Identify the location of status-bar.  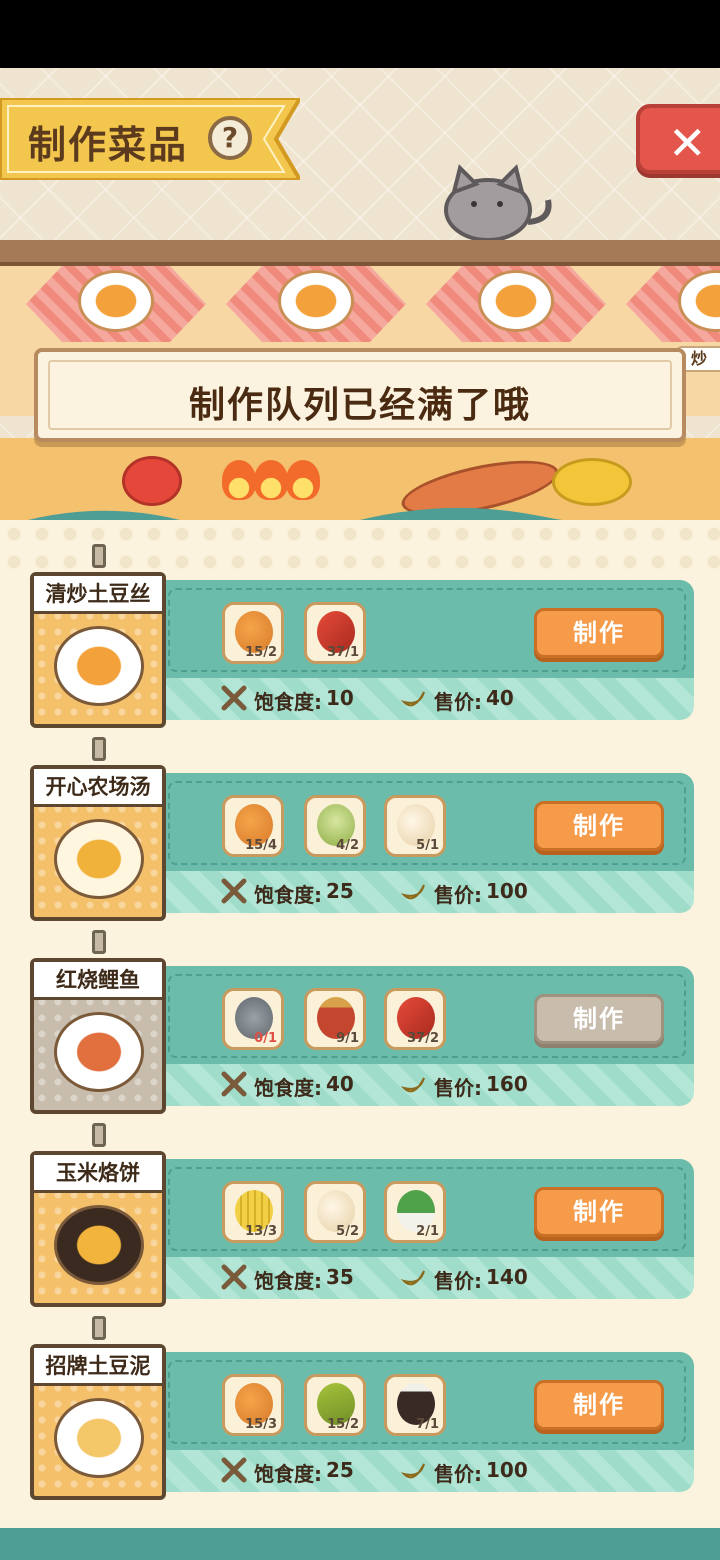
(360, 34).